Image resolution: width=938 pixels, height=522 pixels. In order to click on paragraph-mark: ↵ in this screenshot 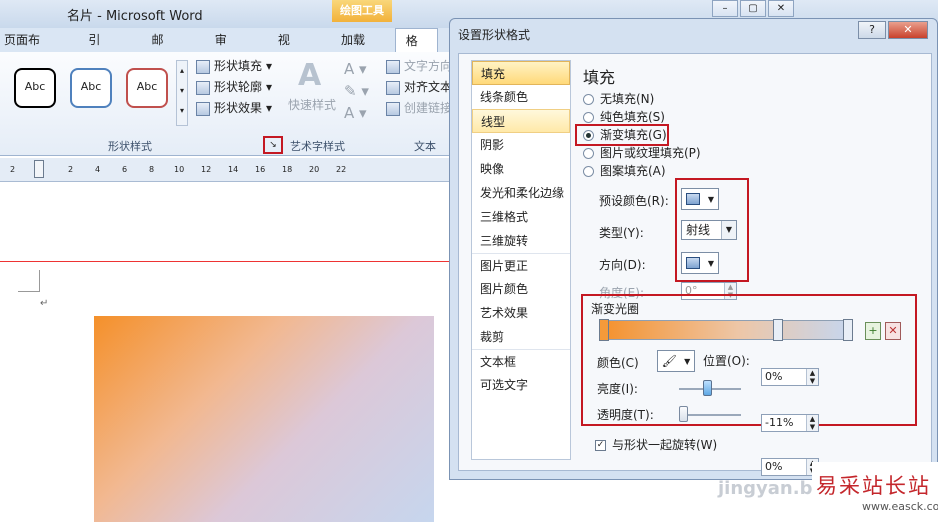, I will do `click(44, 303)`.